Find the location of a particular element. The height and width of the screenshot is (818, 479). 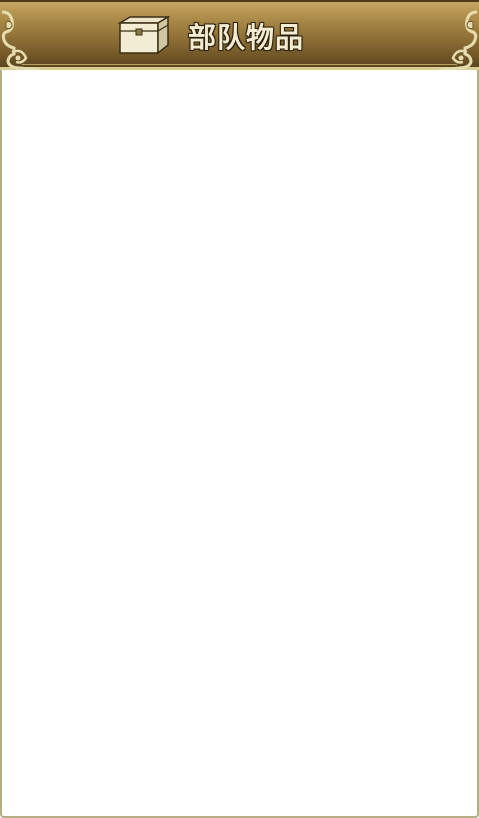

panel-header: 部队物品 is located at coordinates (239, 36).